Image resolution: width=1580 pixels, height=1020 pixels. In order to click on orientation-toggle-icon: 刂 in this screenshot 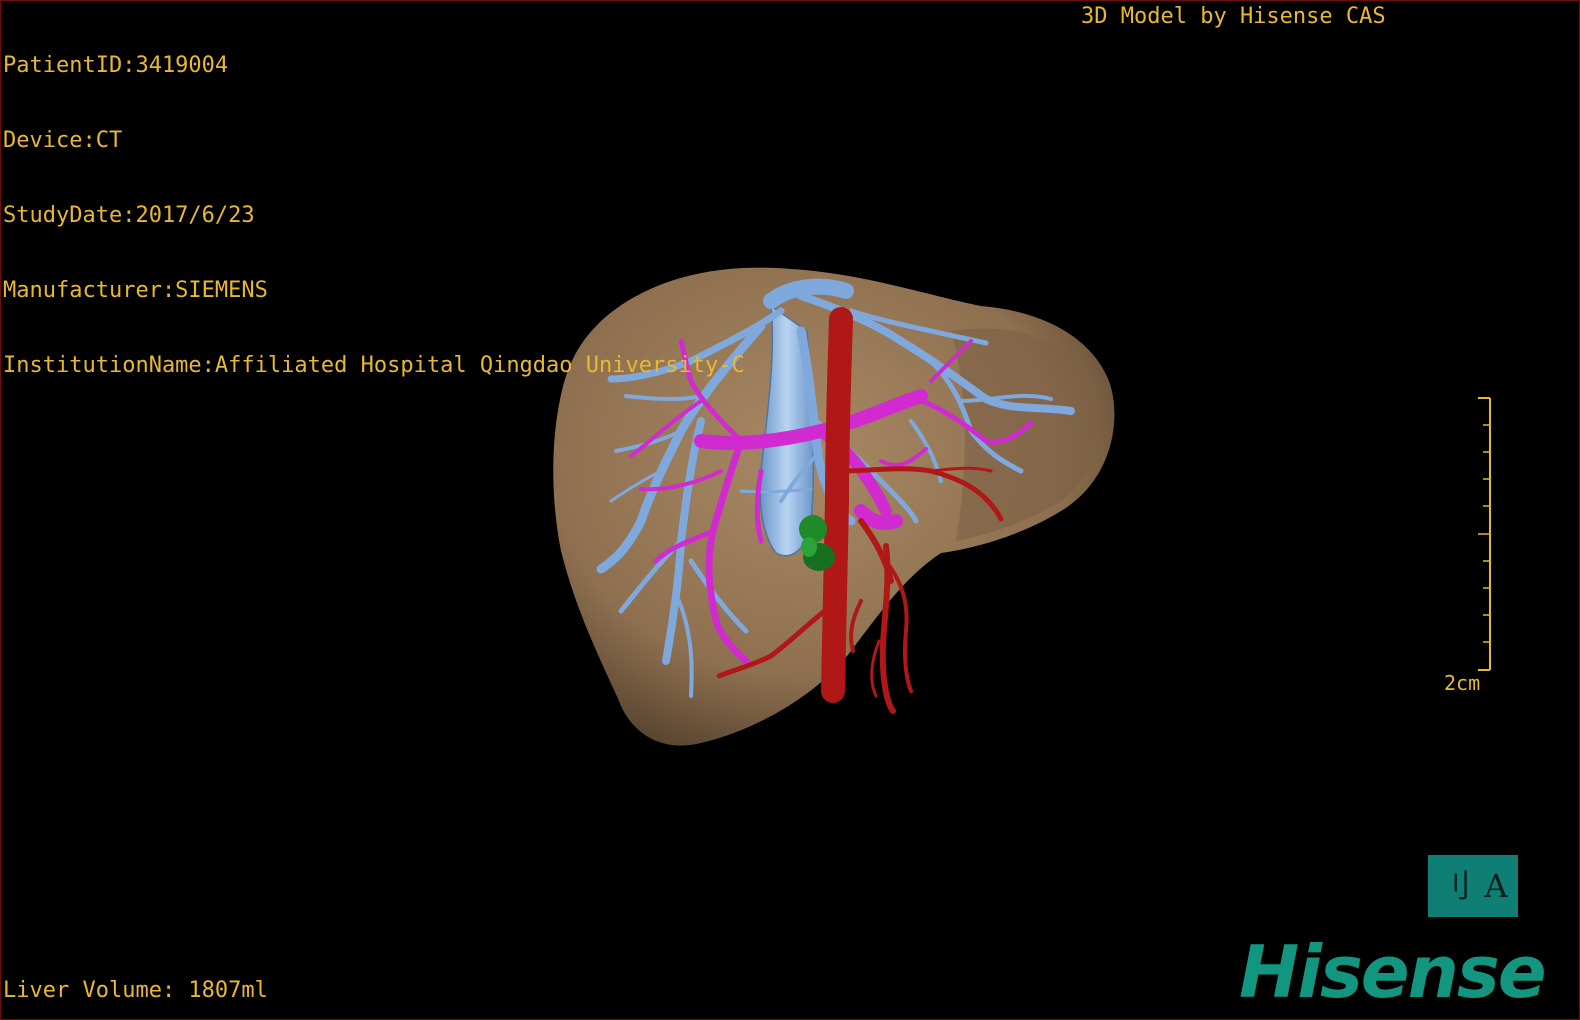, I will do `click(1454, 886)`.